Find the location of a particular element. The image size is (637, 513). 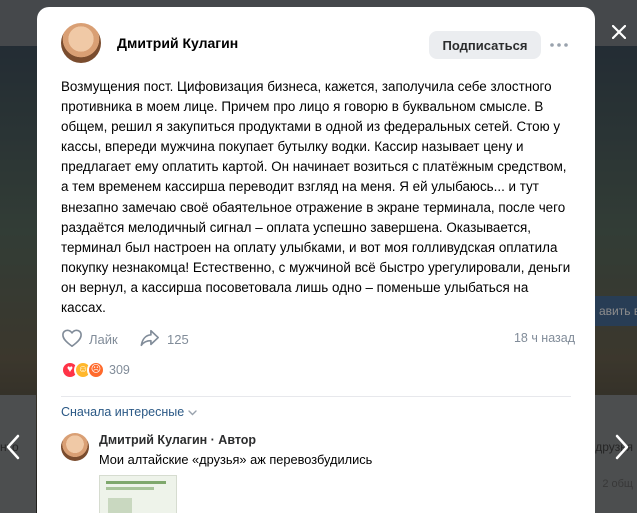

angry-reaction-icon: ☹ is located at coordinates (96, 370).